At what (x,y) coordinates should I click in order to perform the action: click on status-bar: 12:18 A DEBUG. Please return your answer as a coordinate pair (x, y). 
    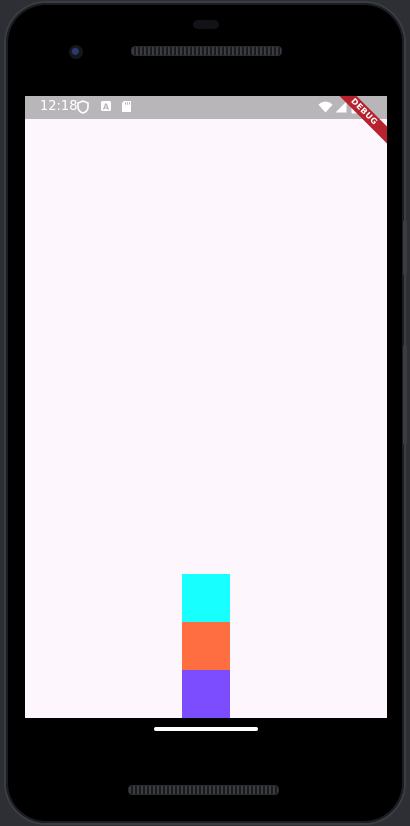
    Looking at the image, I should click on (206, 122).